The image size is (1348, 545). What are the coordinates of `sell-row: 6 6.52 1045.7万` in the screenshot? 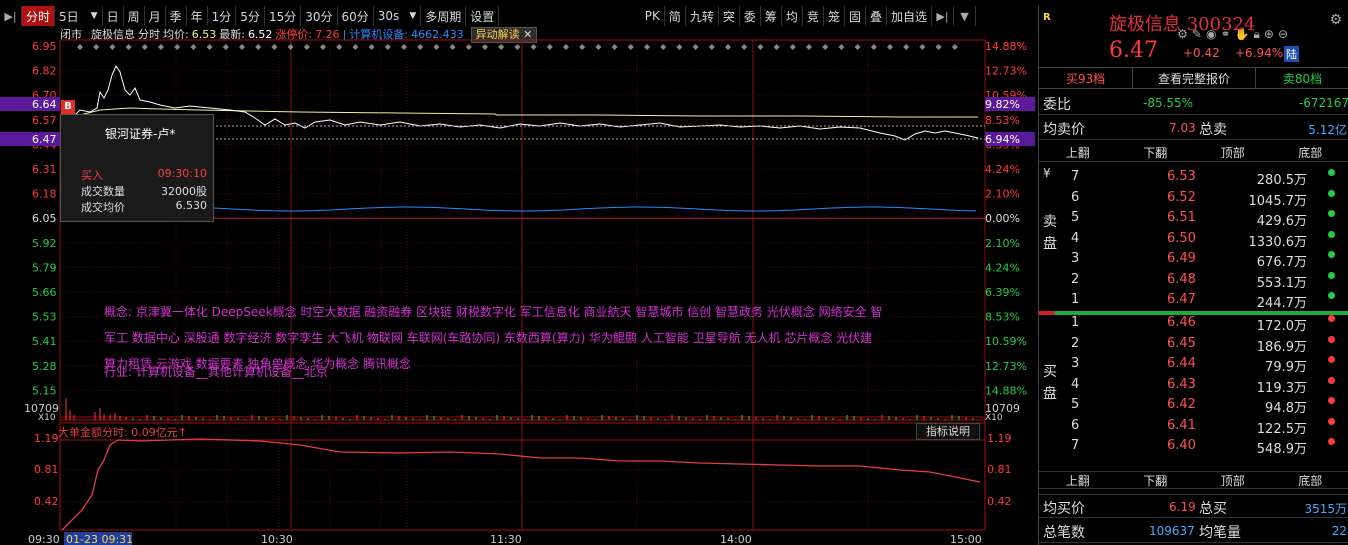 It's located at (1193, 198).